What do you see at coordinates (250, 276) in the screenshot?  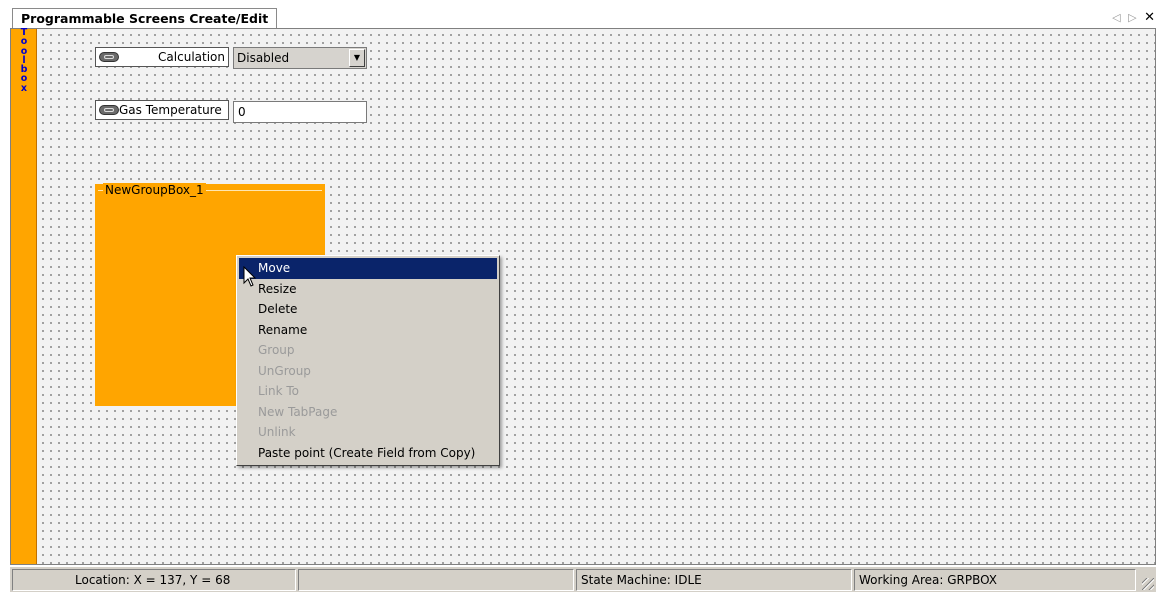 I see `mouse-cursor-icon` at bounding box center [250, 276].